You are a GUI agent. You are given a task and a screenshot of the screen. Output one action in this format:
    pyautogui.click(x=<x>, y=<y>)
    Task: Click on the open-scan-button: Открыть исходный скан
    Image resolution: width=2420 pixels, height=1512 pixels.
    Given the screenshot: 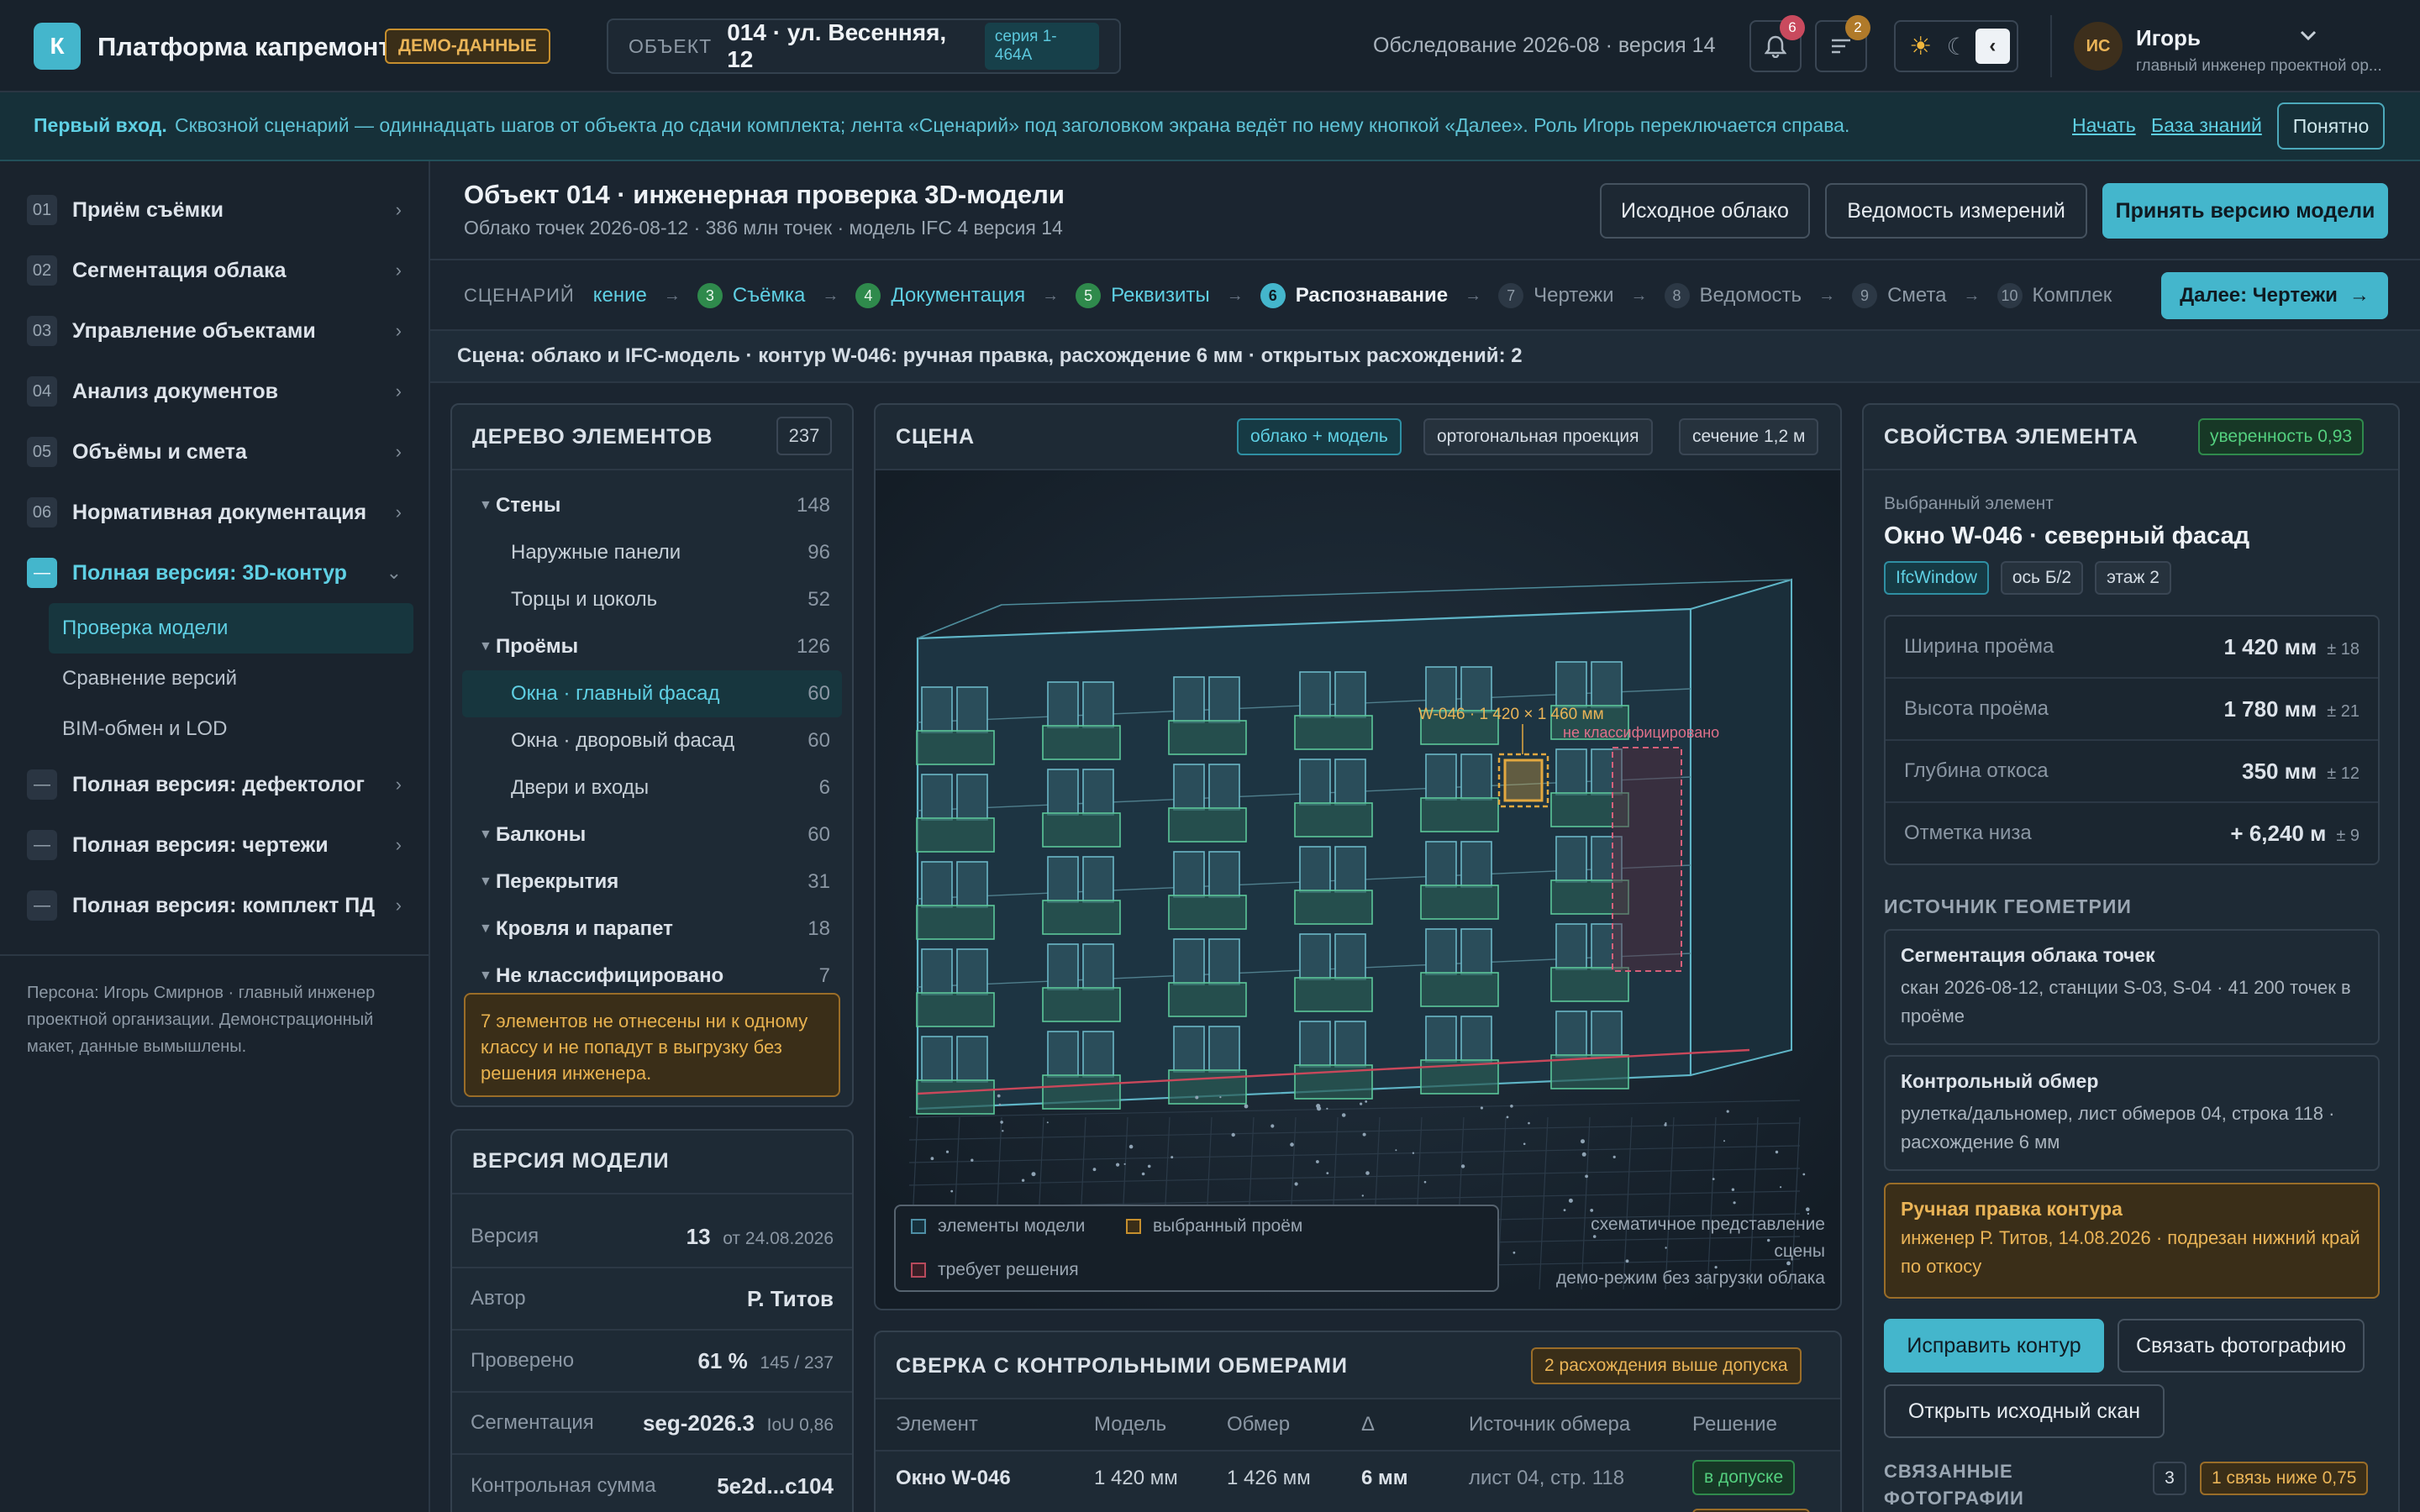 What is the action you would take?
    pyautogui.click(x=2025, y=1411)
    